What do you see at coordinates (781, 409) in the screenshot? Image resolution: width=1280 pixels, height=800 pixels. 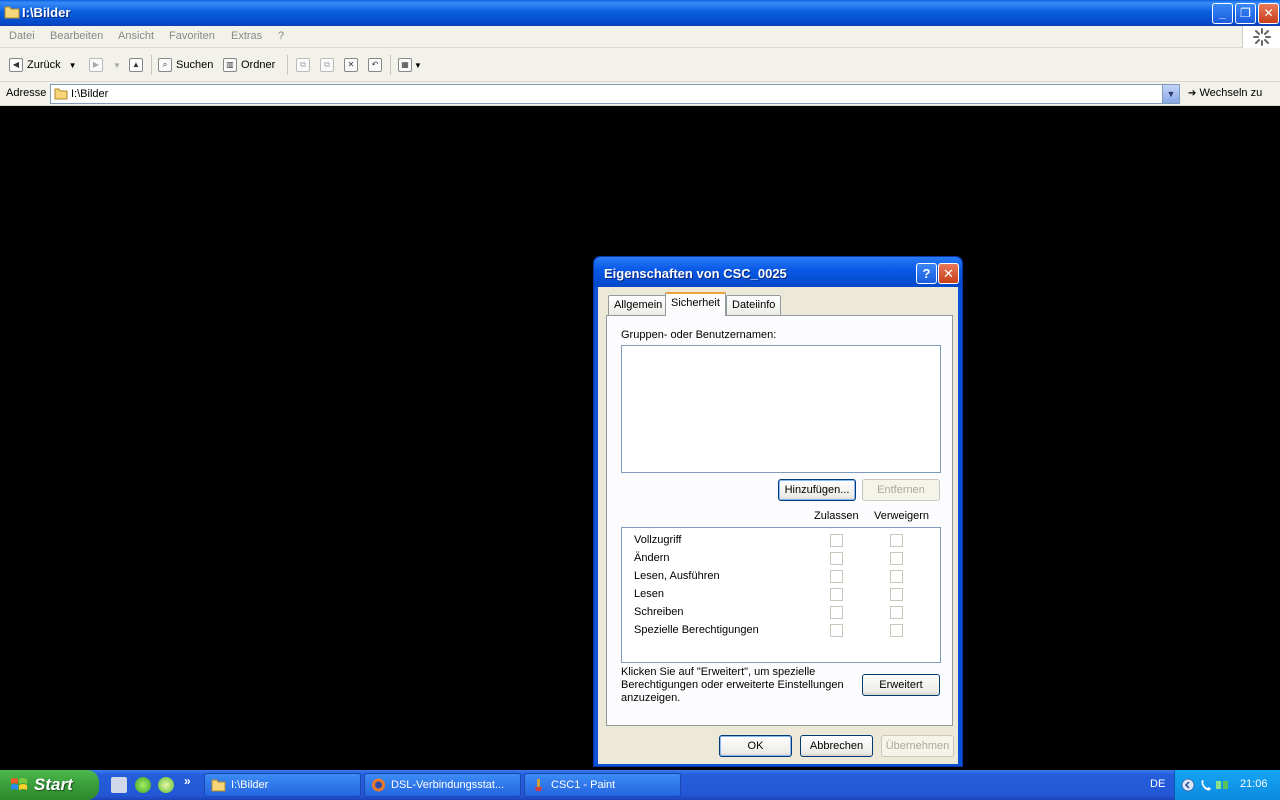 I see `groups-listbox` at bounding box center [781, 409].